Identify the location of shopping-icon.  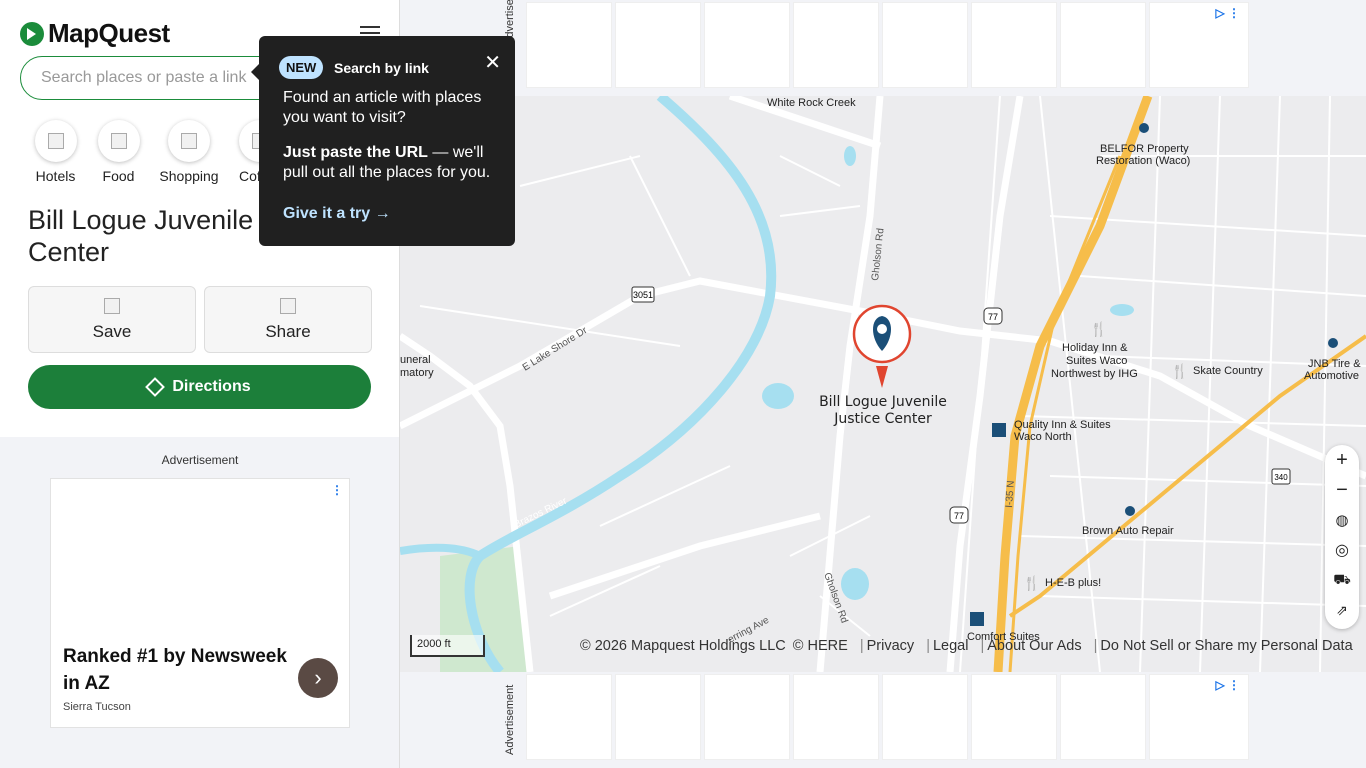
(189, 141).